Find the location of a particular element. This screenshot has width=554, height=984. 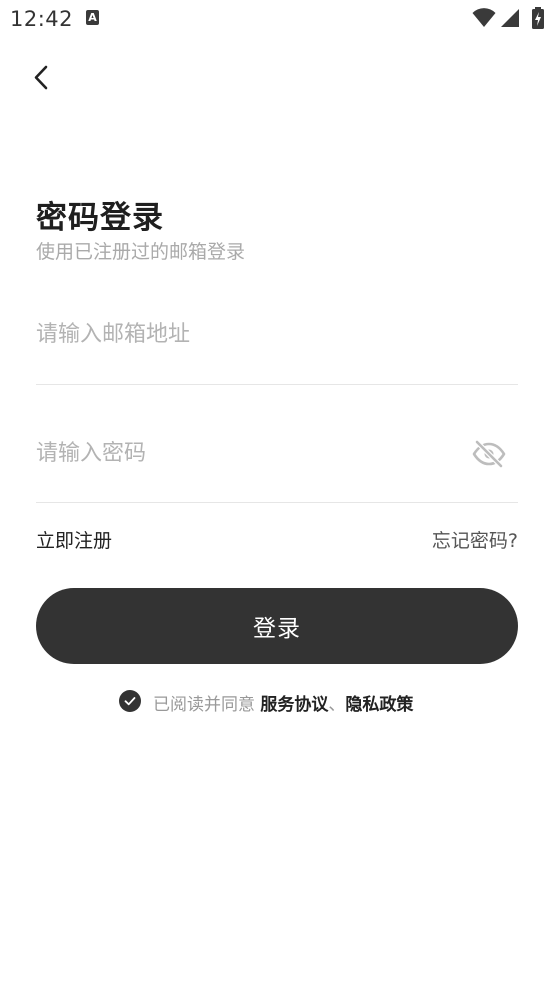

check-circle-icon is located at coordinates (130, 701).